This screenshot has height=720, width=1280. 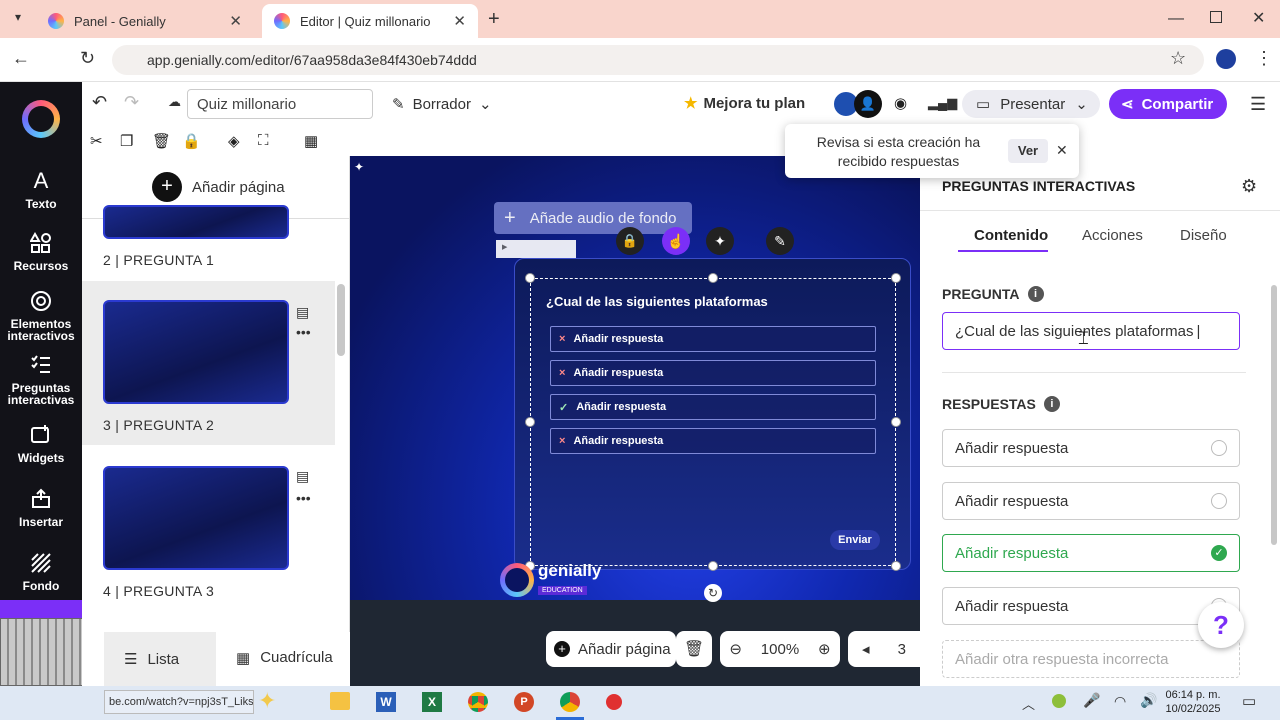 What do you see at coordinates (1062, 150) in the screenshot?
I see `close-notification-icon: ✕` at bounding box center [1062, 150].